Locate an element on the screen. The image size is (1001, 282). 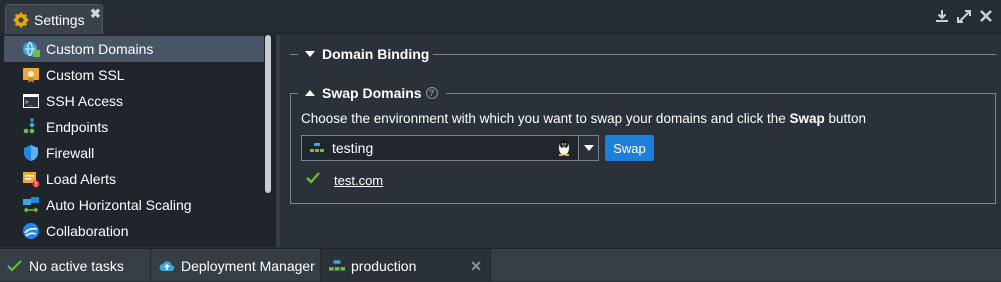
swap-button: Swap is located at coordinates (629, 148).